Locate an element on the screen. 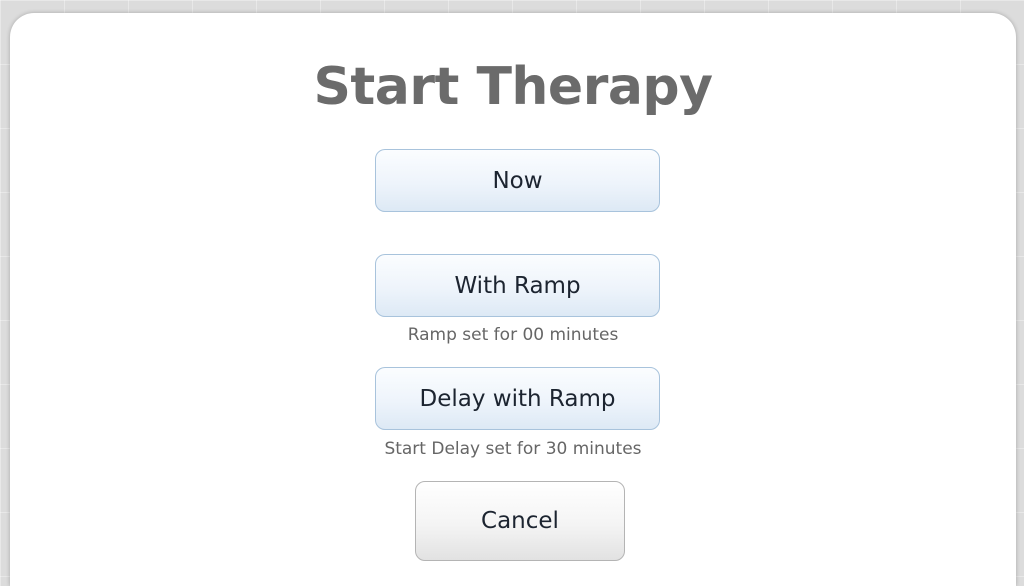  dialog-title: Start Therapy is located at coordinates (513, 87).